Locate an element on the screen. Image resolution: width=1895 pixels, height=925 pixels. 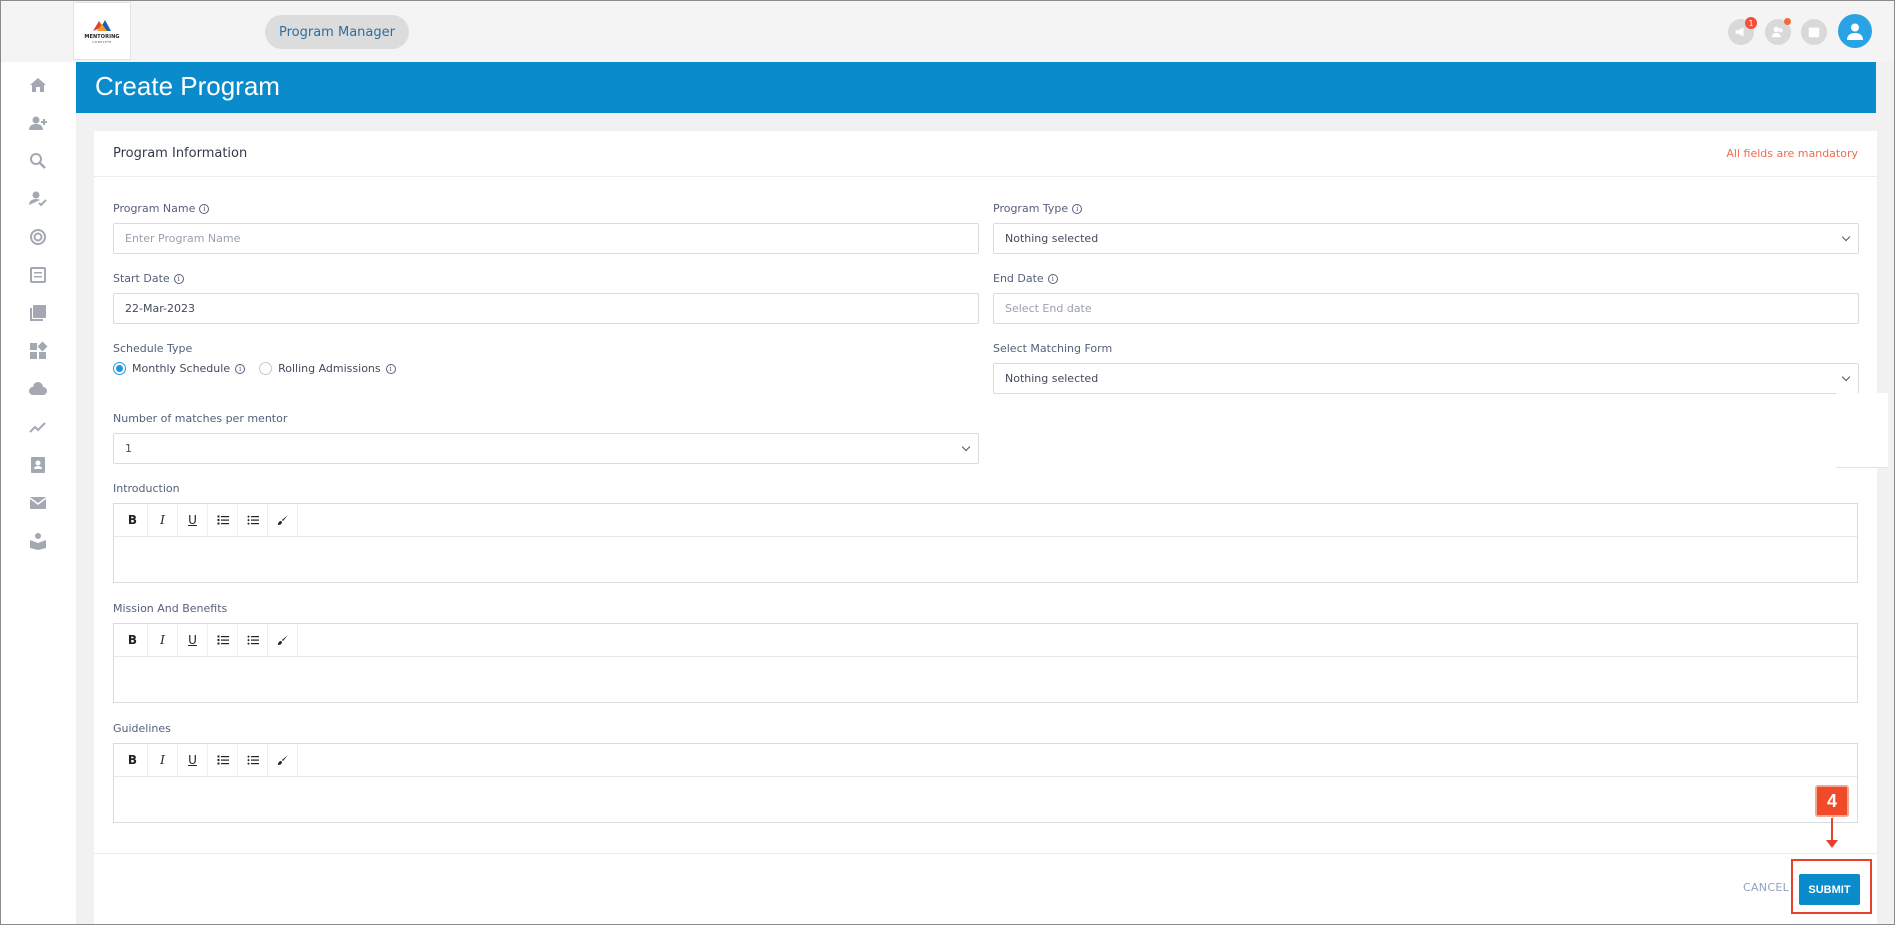
sidebar-reports is located at coordinates (38, 427).